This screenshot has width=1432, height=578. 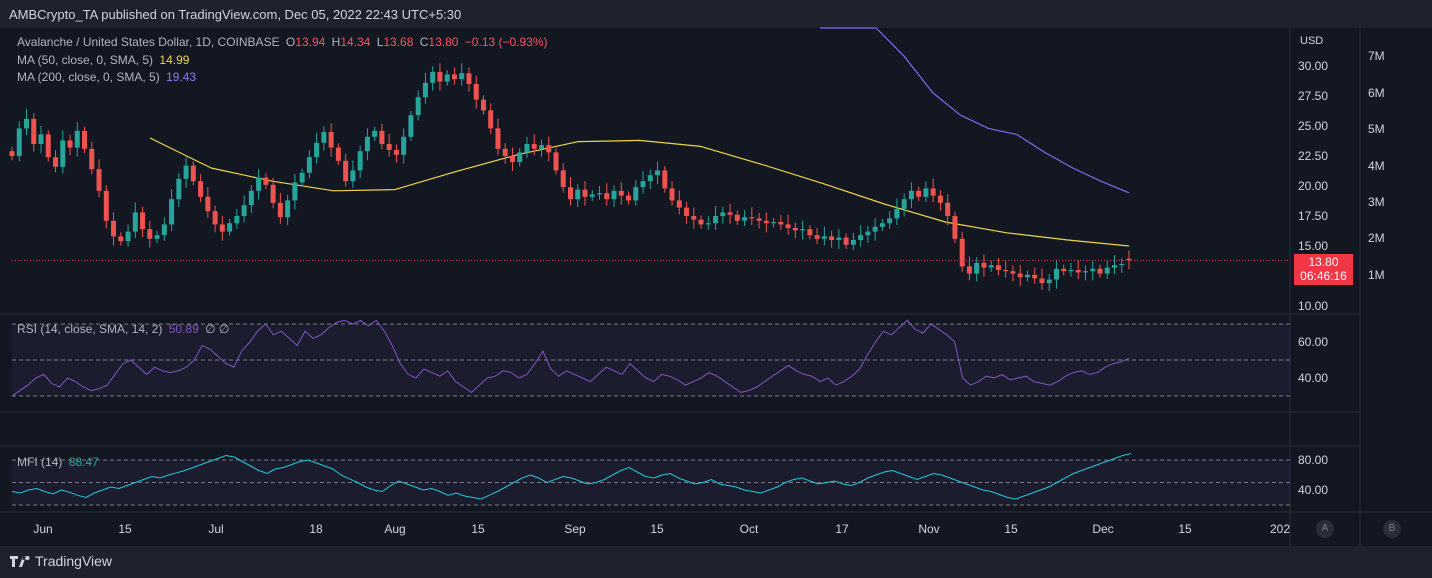 What do you see at coordinates (975, 110) in the screenshot?
I see `ma200-line` at bounding box center [975, 110].